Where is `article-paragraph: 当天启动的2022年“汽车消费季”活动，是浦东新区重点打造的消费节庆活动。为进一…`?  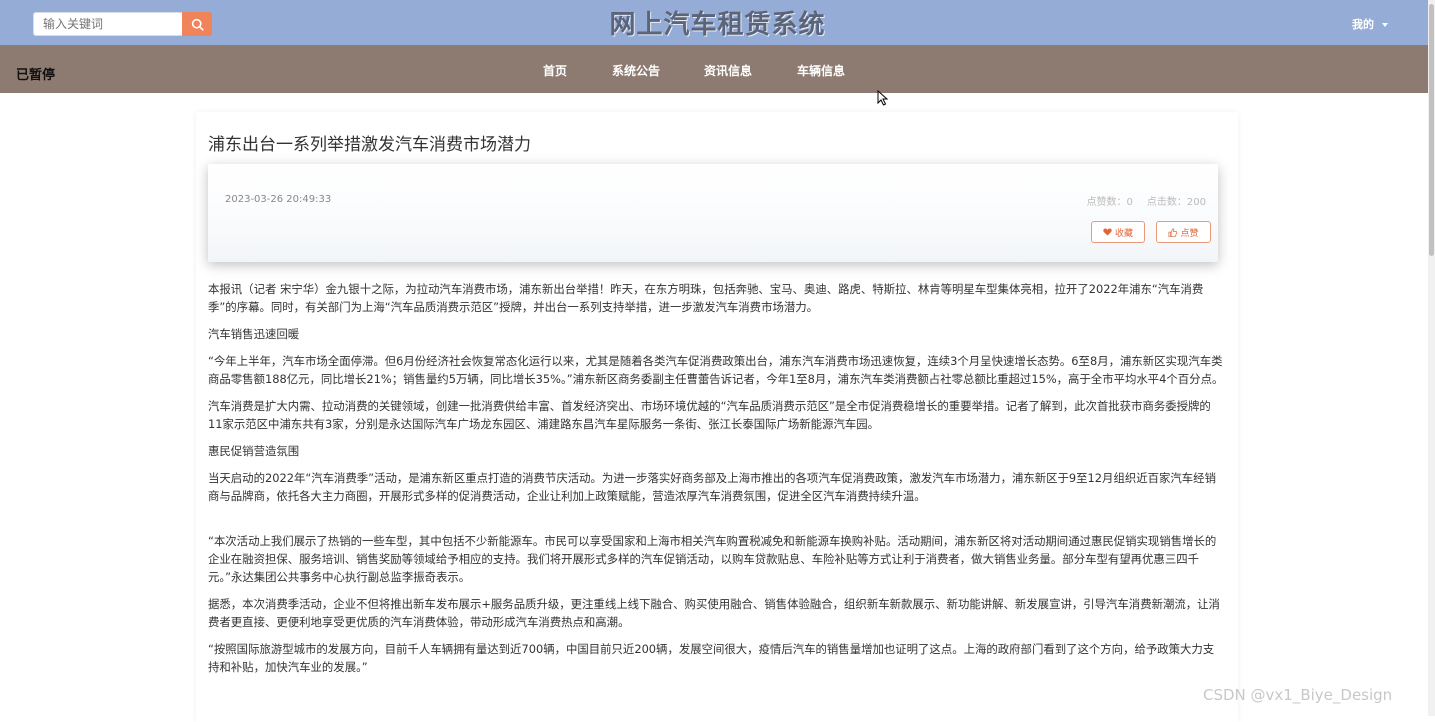
article-paragraph: 当天启动的2022年“汽车消费季”活动，是浦东新区重点打造的消费节庆活动。为进一… is located at coordinates (712, 487).